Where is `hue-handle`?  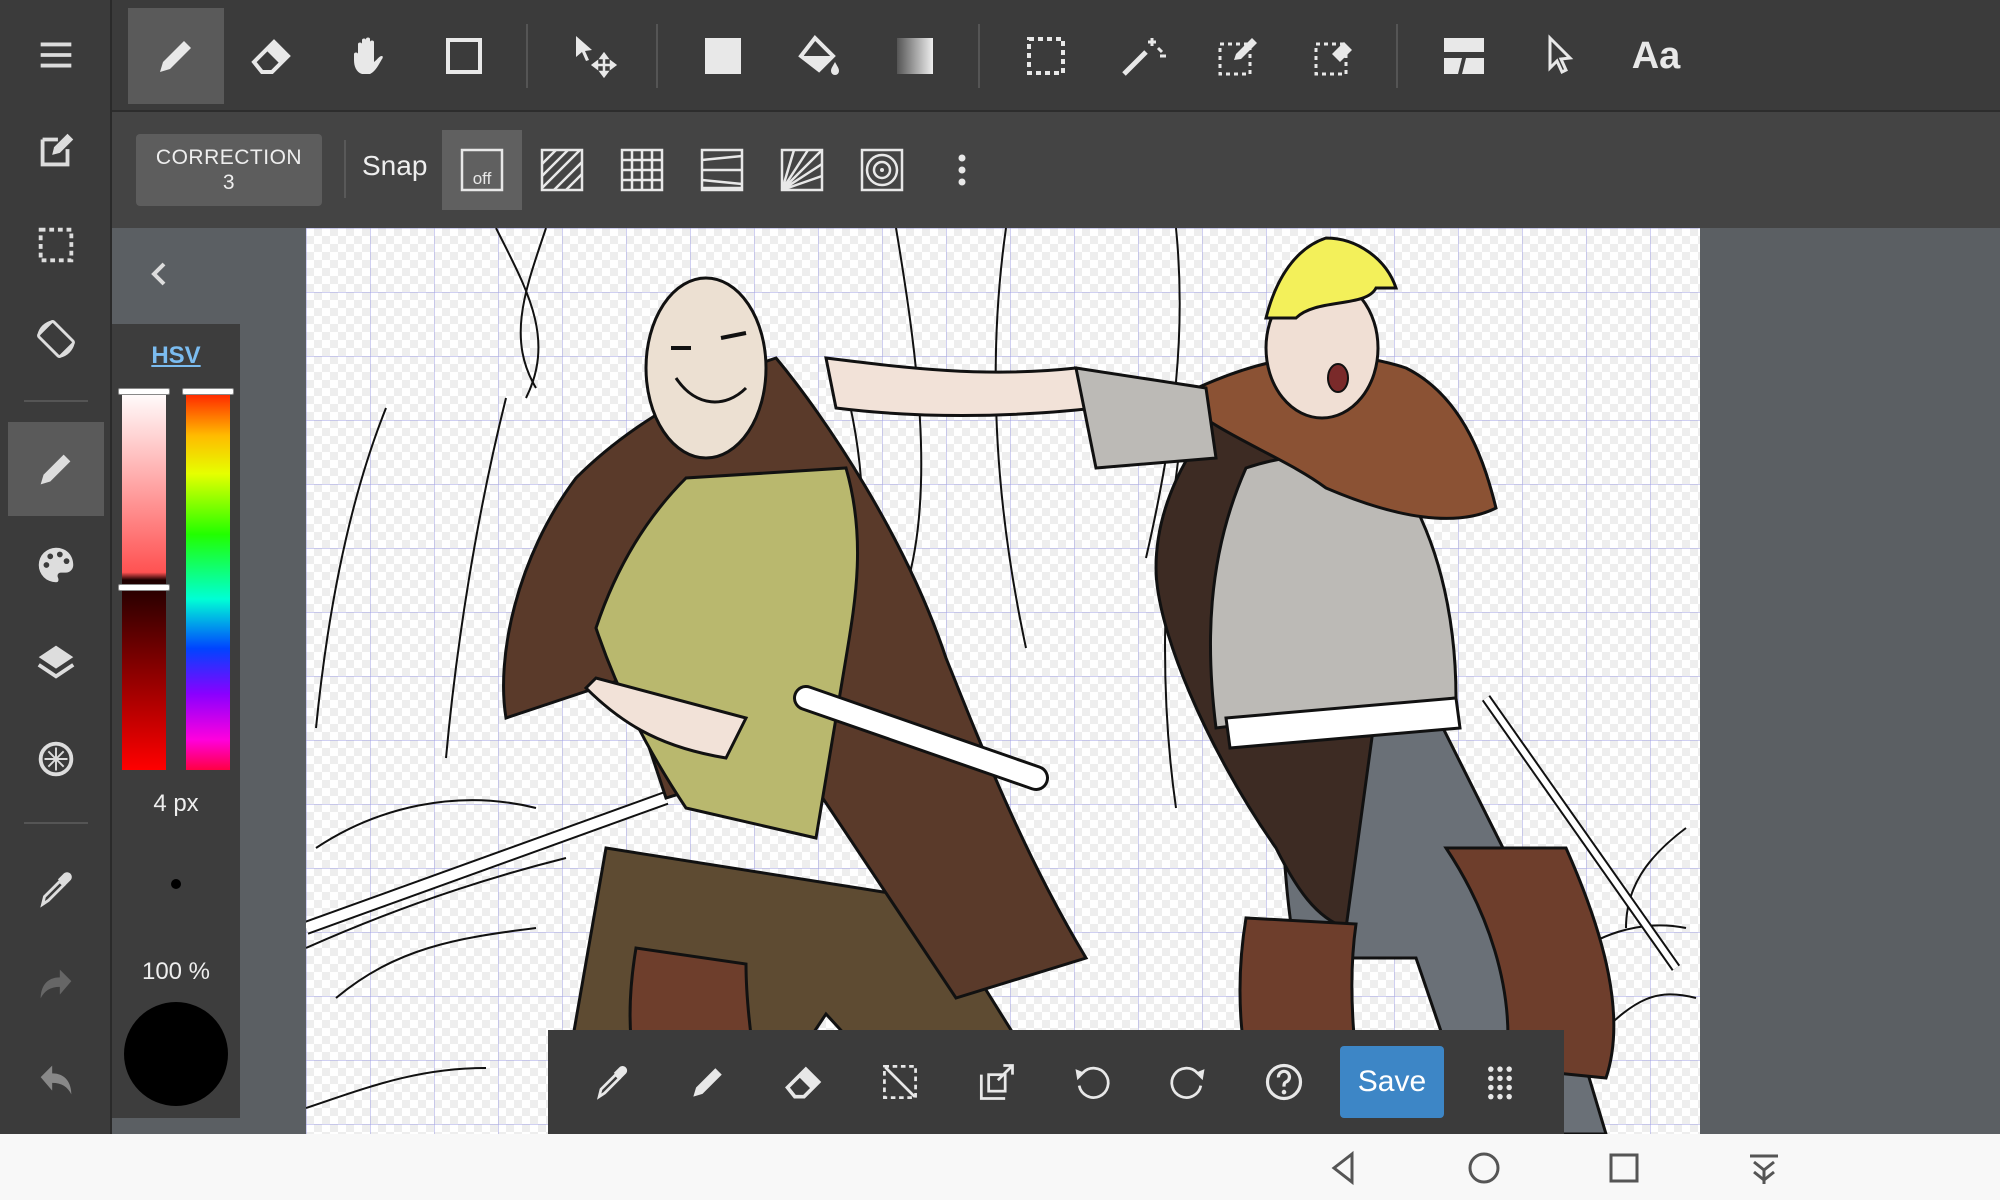 hue-handle is located at coordinates (208, 391).